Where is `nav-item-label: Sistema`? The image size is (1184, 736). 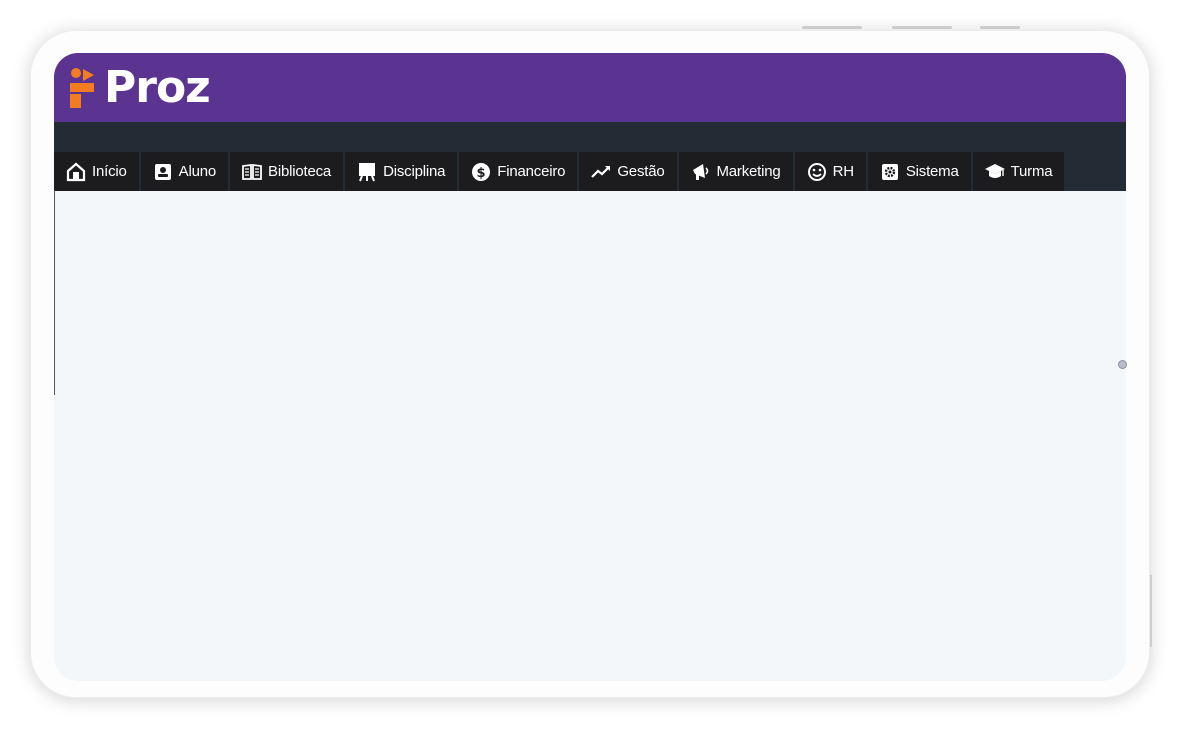
nav-item-label: Sistema is located at coordinates (932, 171).